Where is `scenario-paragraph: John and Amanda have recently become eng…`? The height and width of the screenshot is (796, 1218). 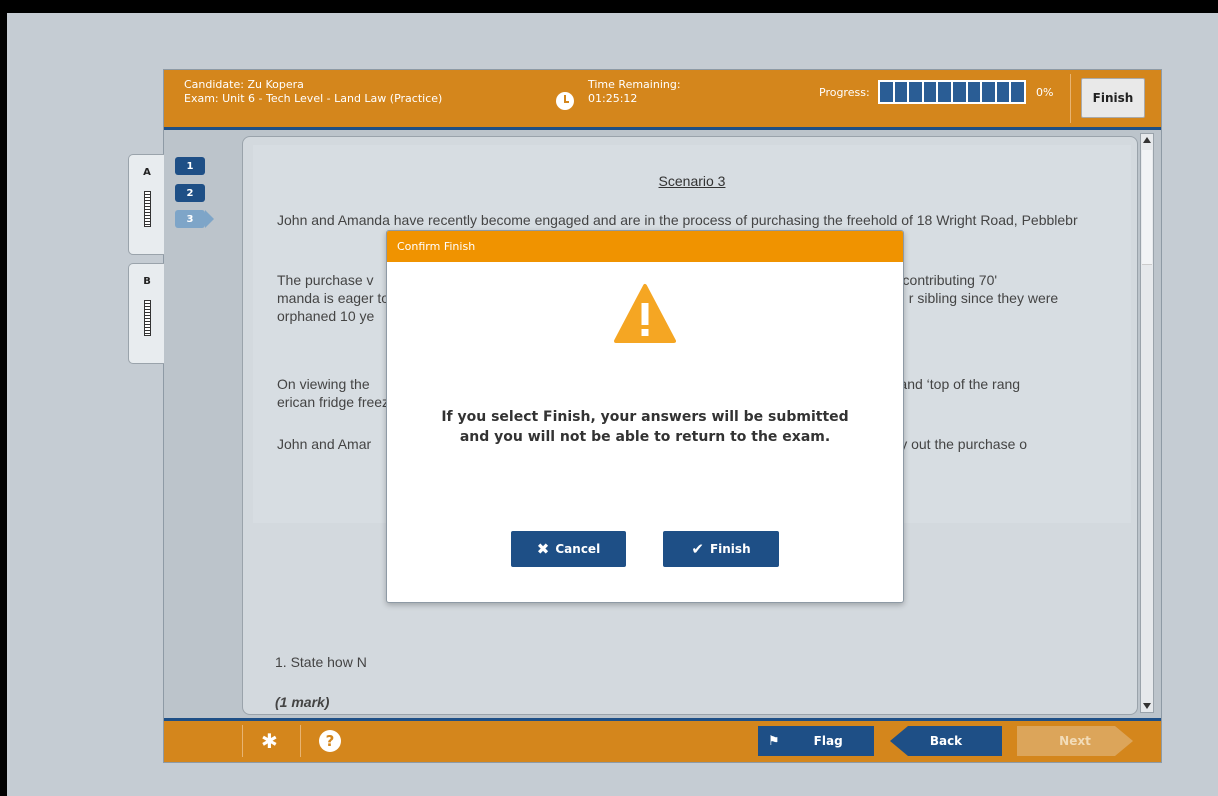
scenario-paragraph: John and Amanda have recently become eng… is located at coordinates (677, 220).